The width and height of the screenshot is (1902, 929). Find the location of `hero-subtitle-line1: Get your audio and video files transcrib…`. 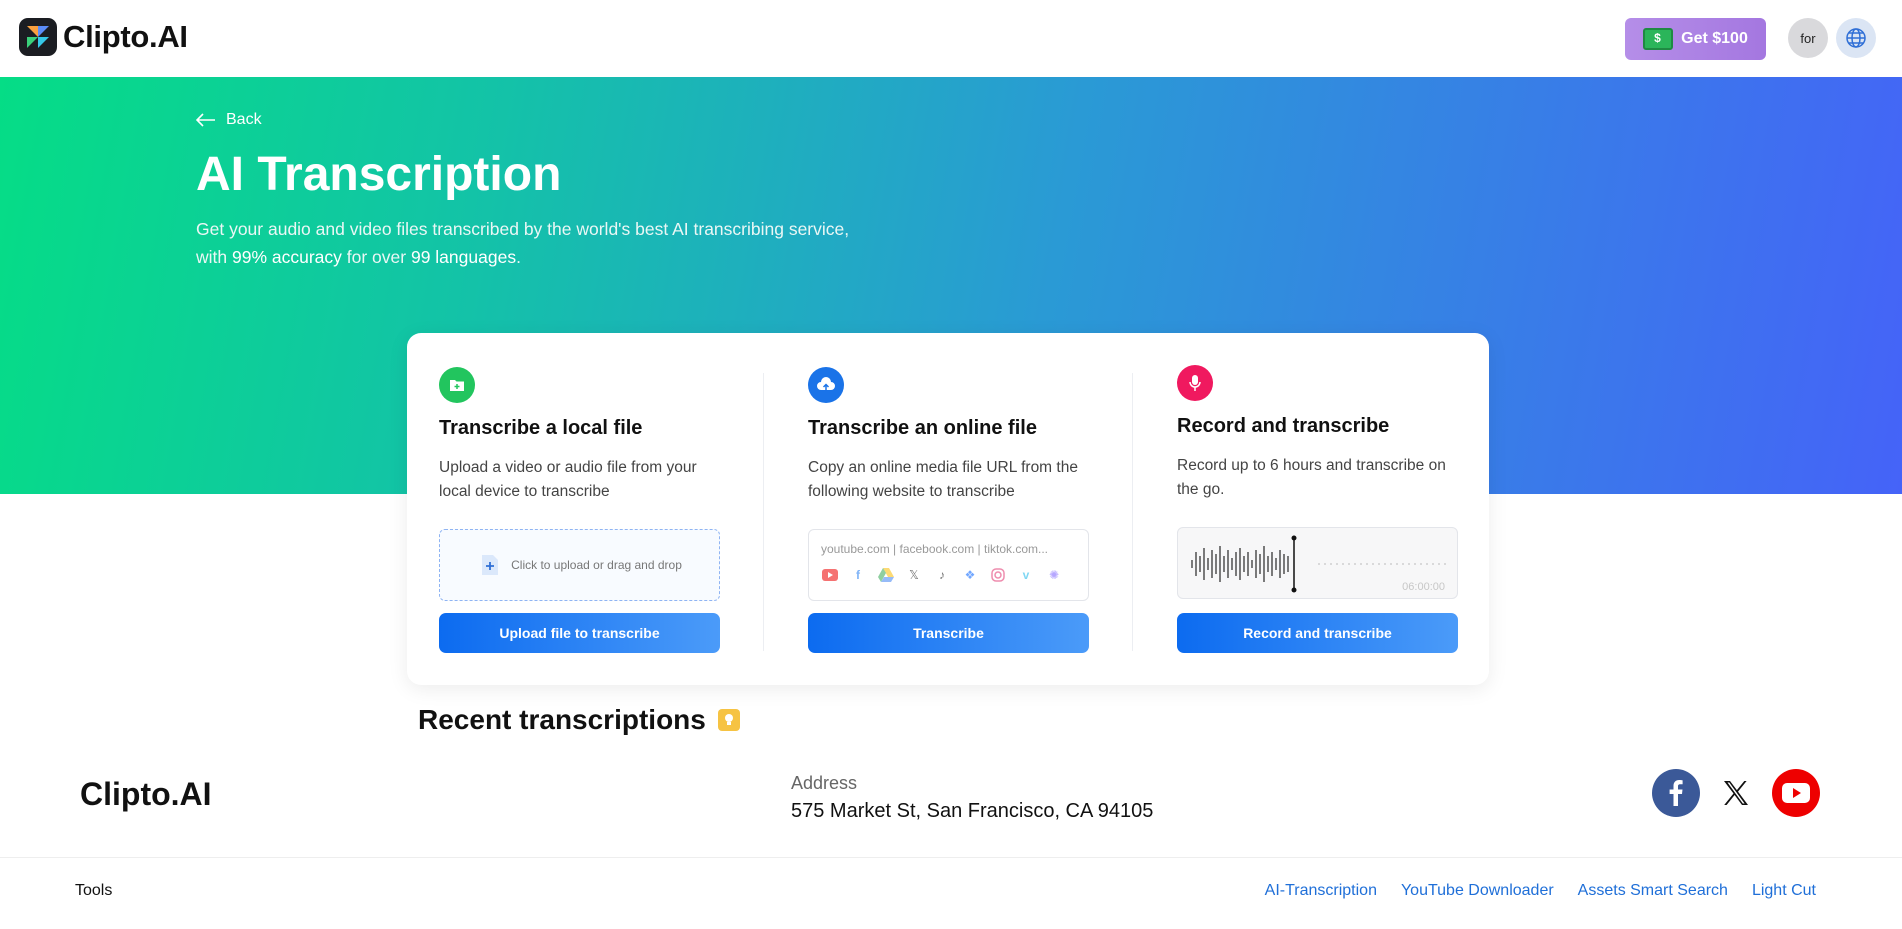

hero-subtitle-line1: Get your audio and video files transcrib… is located at coordinates (523, 229).